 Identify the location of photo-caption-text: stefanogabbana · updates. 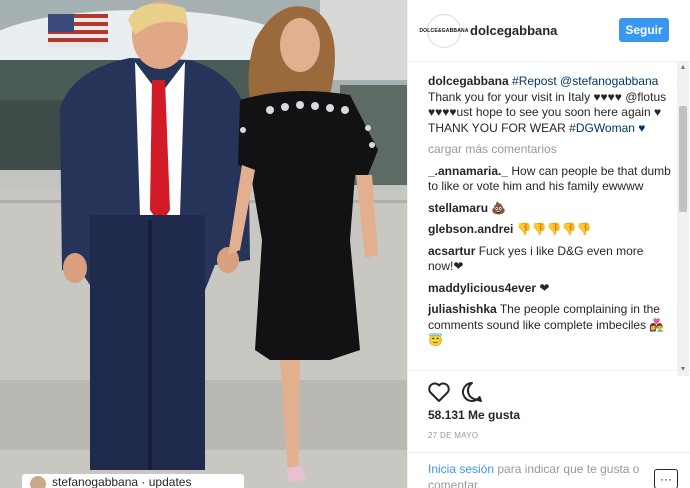
(122, 481).